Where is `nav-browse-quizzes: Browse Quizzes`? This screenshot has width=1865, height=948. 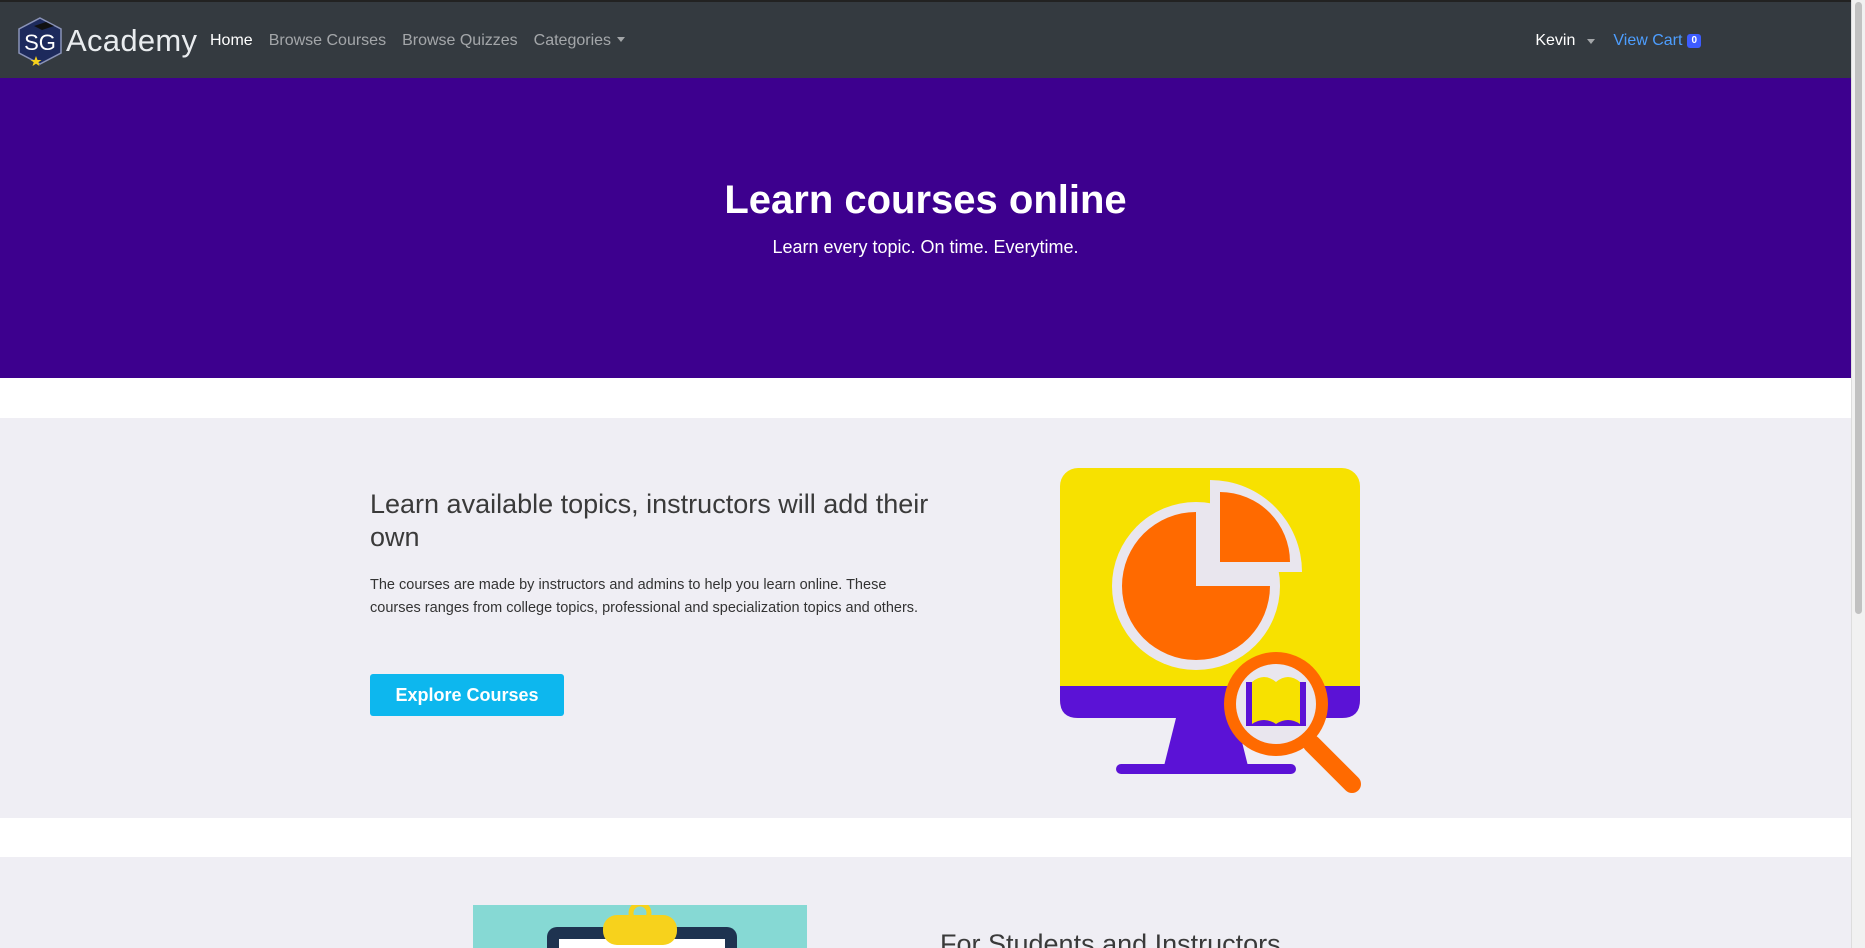 nav-browse-quizzes: Browse Quizzes is located at coordinates (460, 41).